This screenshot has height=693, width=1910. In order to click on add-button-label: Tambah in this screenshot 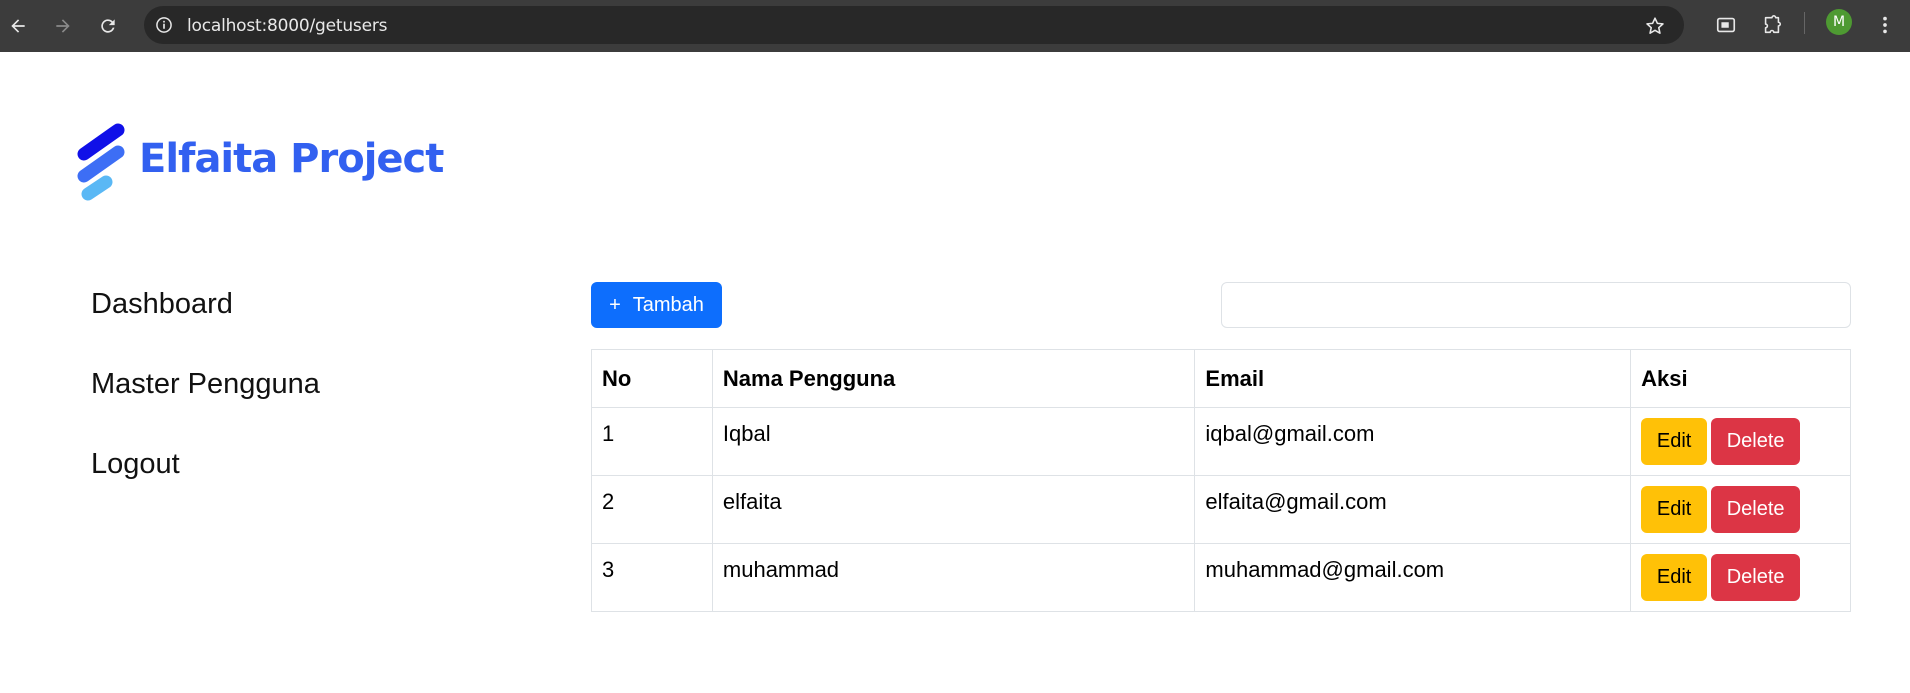, I will do `click(668, 304)`.